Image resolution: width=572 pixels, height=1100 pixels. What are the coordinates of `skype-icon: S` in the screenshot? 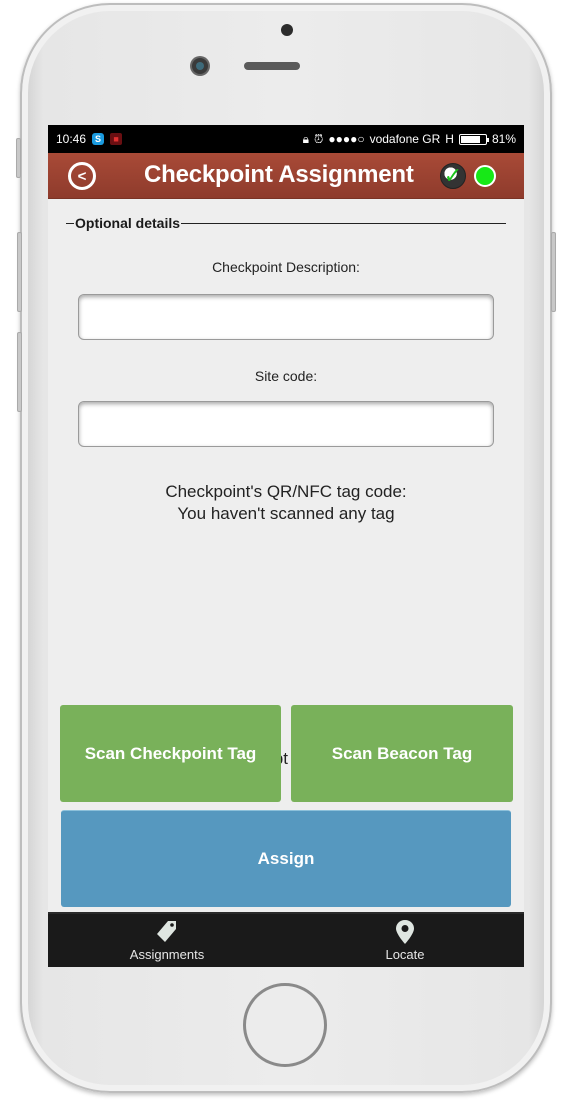 It's located at (98, 139).